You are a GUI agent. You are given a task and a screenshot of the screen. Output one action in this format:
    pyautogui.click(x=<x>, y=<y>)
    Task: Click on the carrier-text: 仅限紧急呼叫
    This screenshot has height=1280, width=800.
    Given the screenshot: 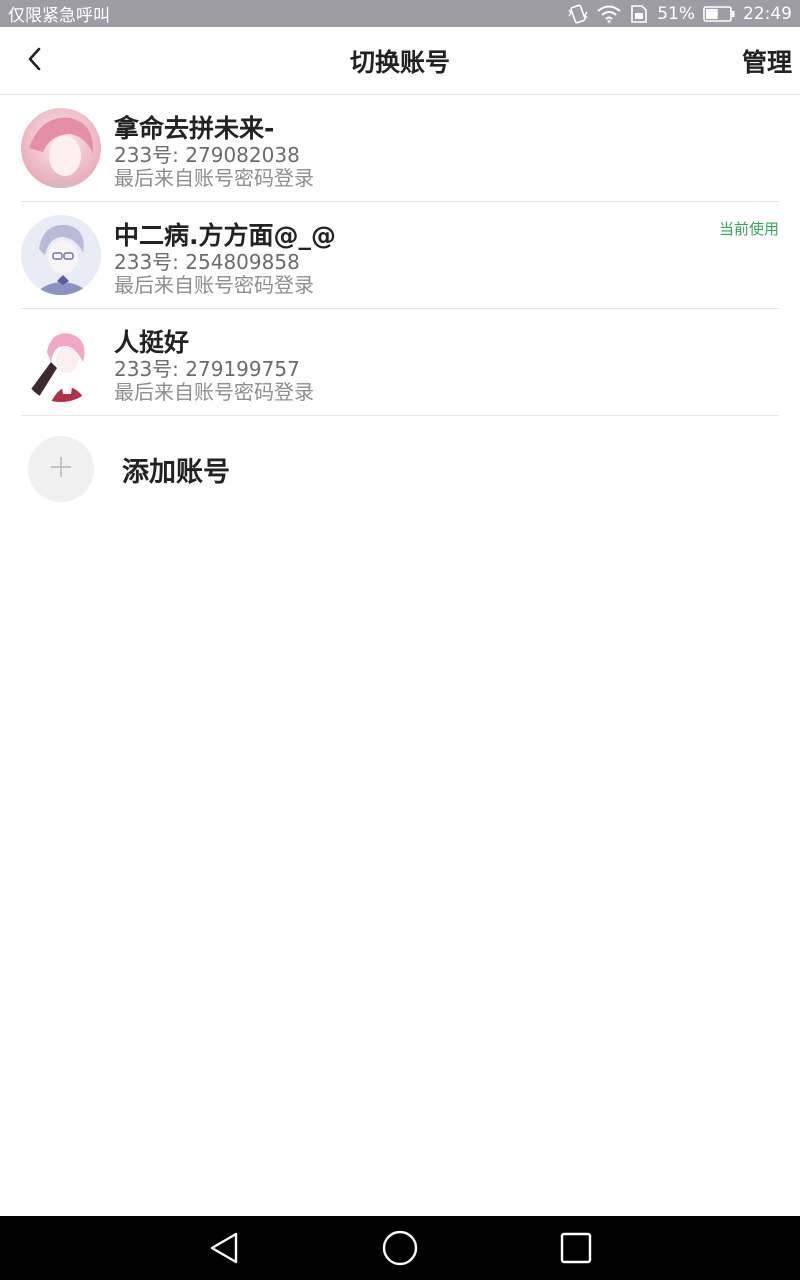 What is the action you would take?
    pyautogui.click(x=59, y=16)
    